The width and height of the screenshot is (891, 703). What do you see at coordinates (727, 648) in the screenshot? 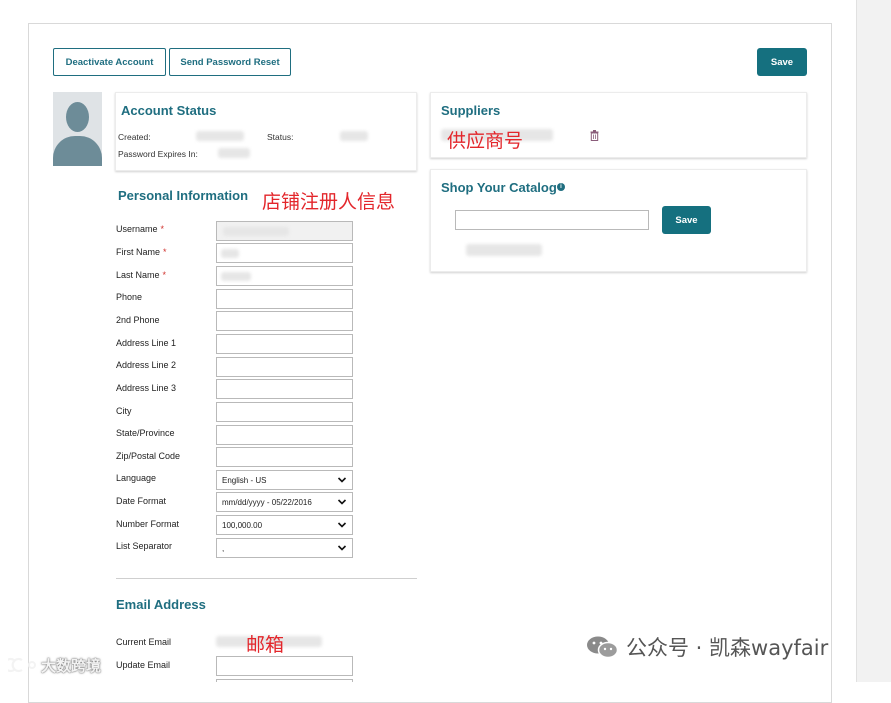
I see `watermark-right-text: 公众号 · 凯森wayfair` at bounding box center [727, 648].